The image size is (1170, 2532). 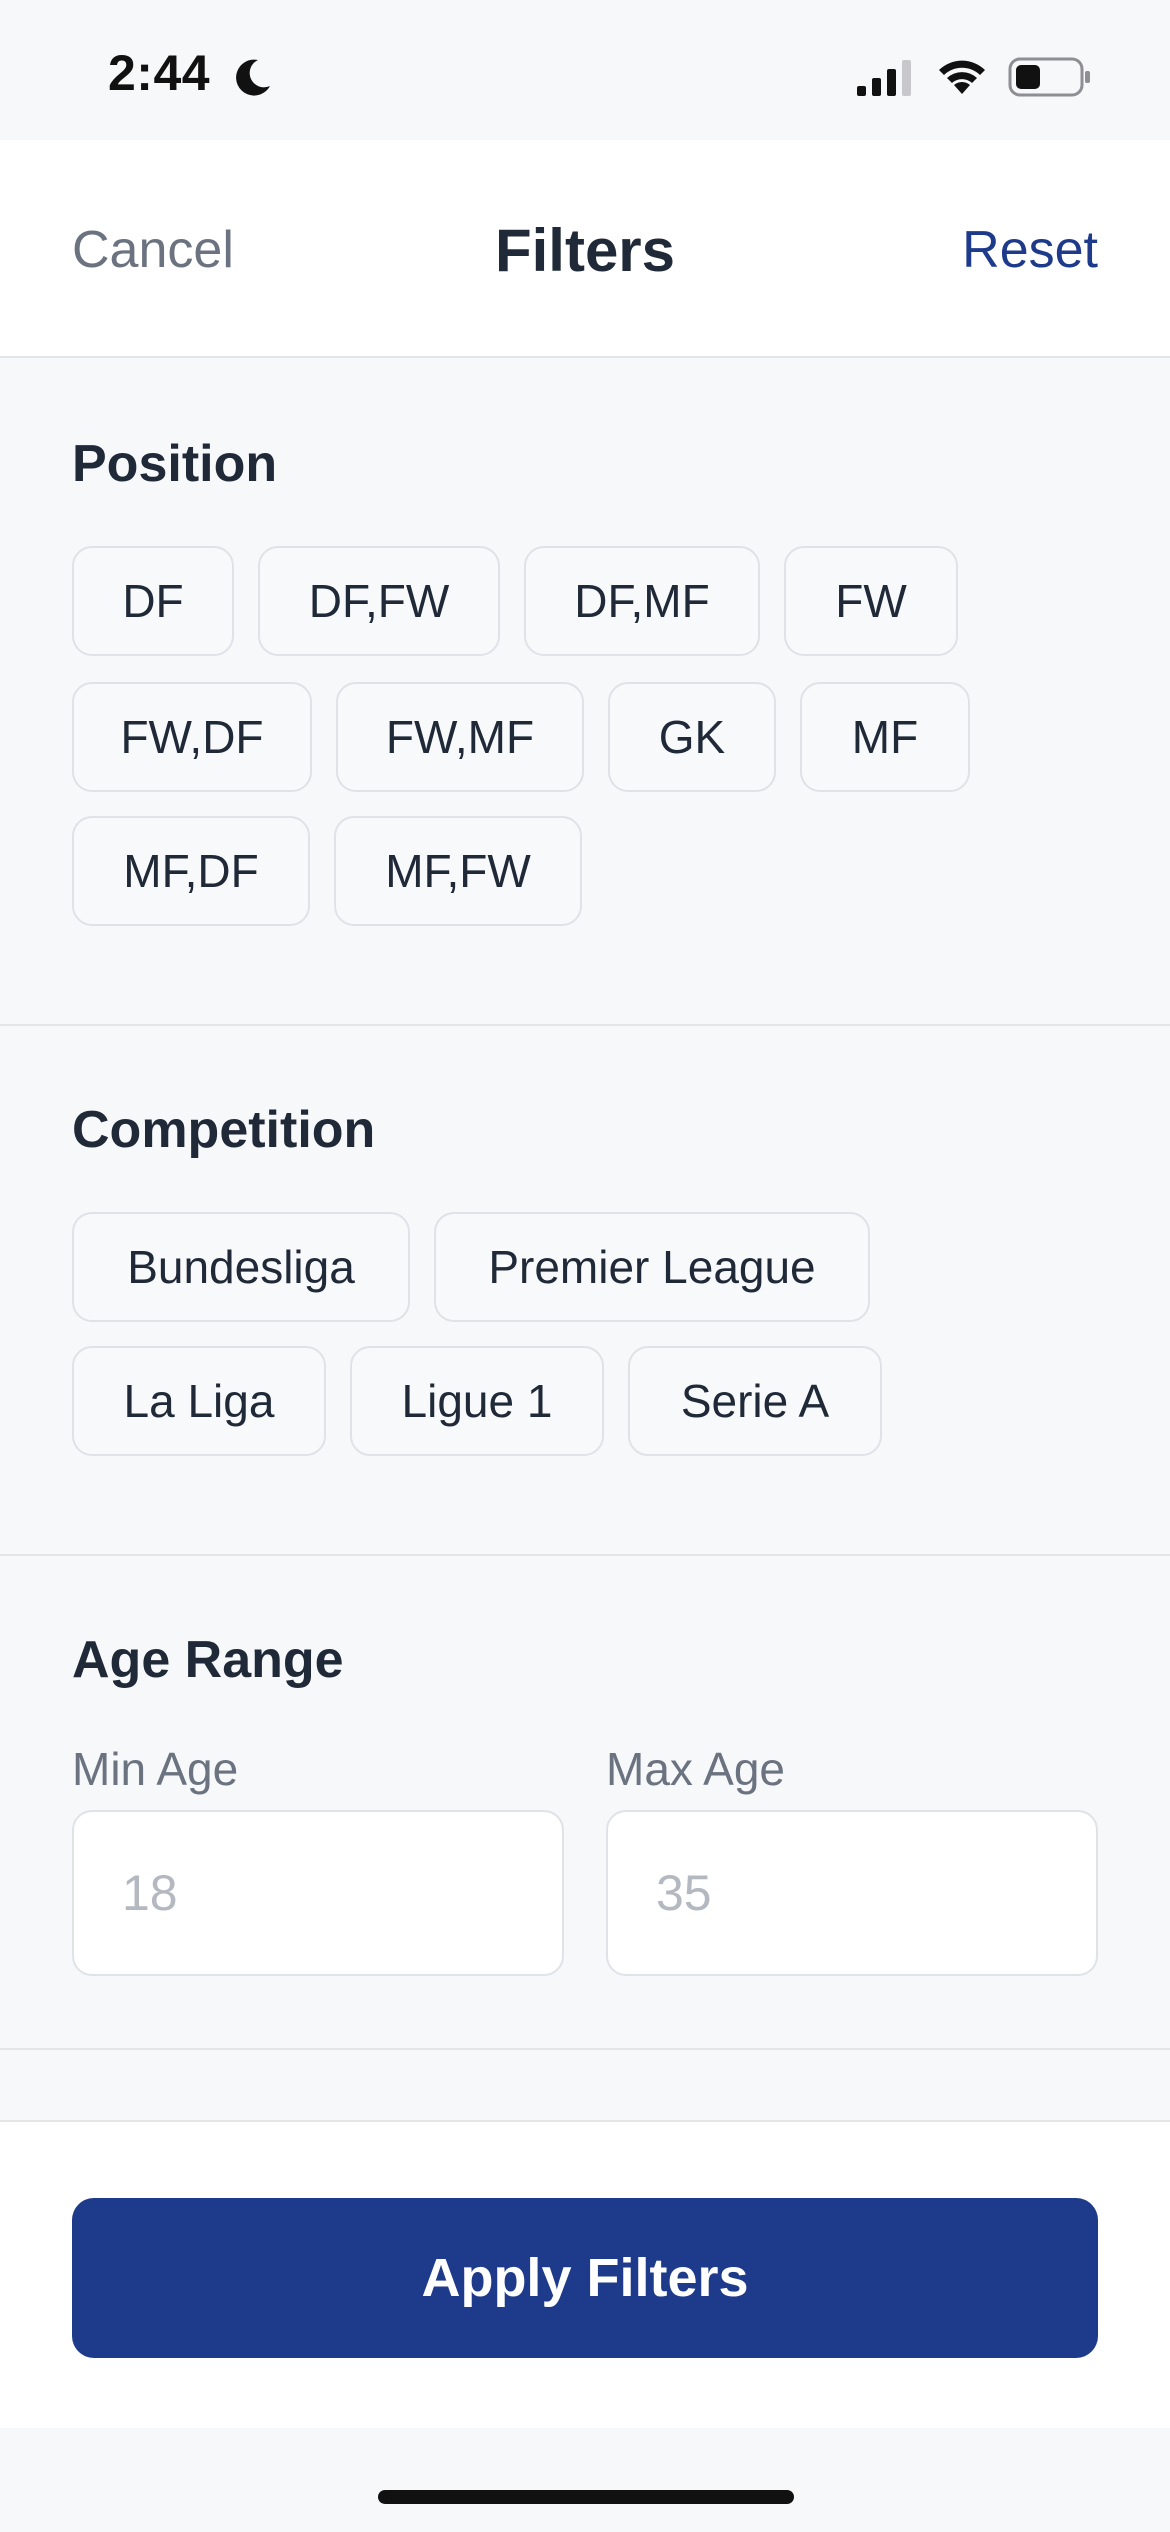 What do you see at coordinates (1049, 77) in the screenshot?
I see `battery-icon` at bounding box center [1049, 77].